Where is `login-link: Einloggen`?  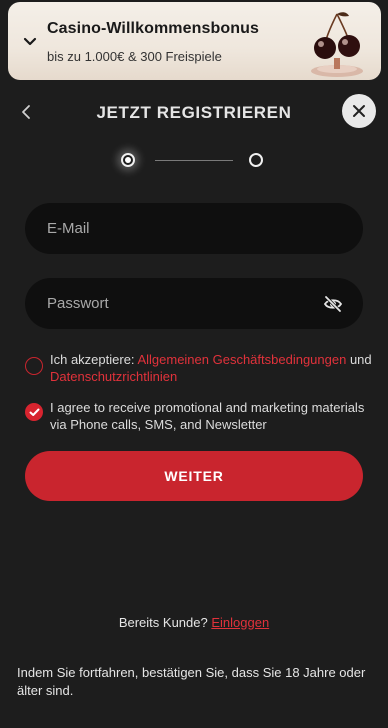 login-link: Einloggen is located at coordinates (240, 622).